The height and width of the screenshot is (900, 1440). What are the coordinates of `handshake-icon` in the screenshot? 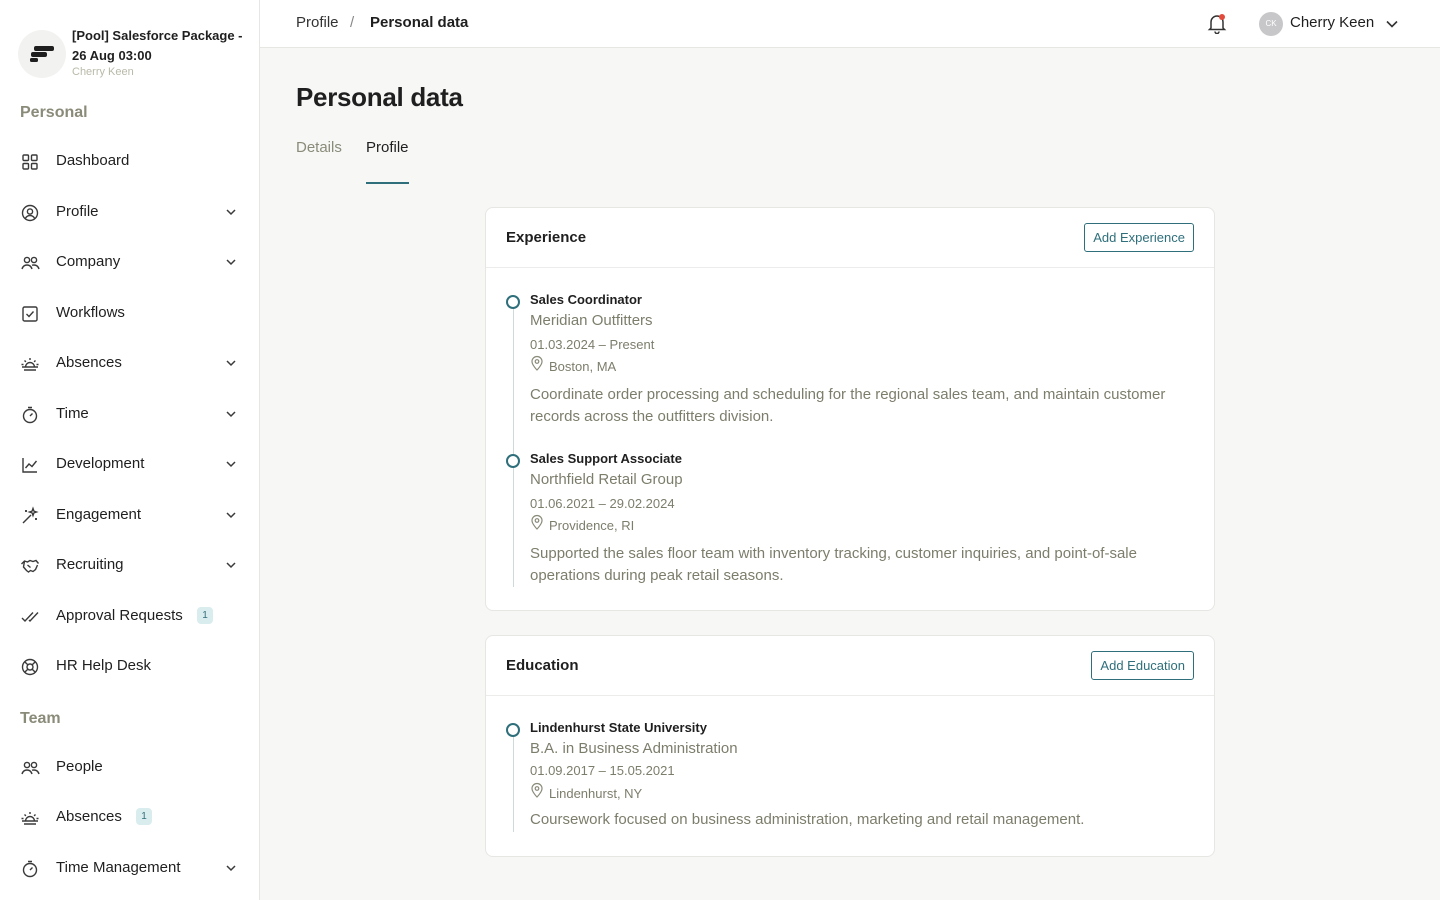 It's located at (30, 566).